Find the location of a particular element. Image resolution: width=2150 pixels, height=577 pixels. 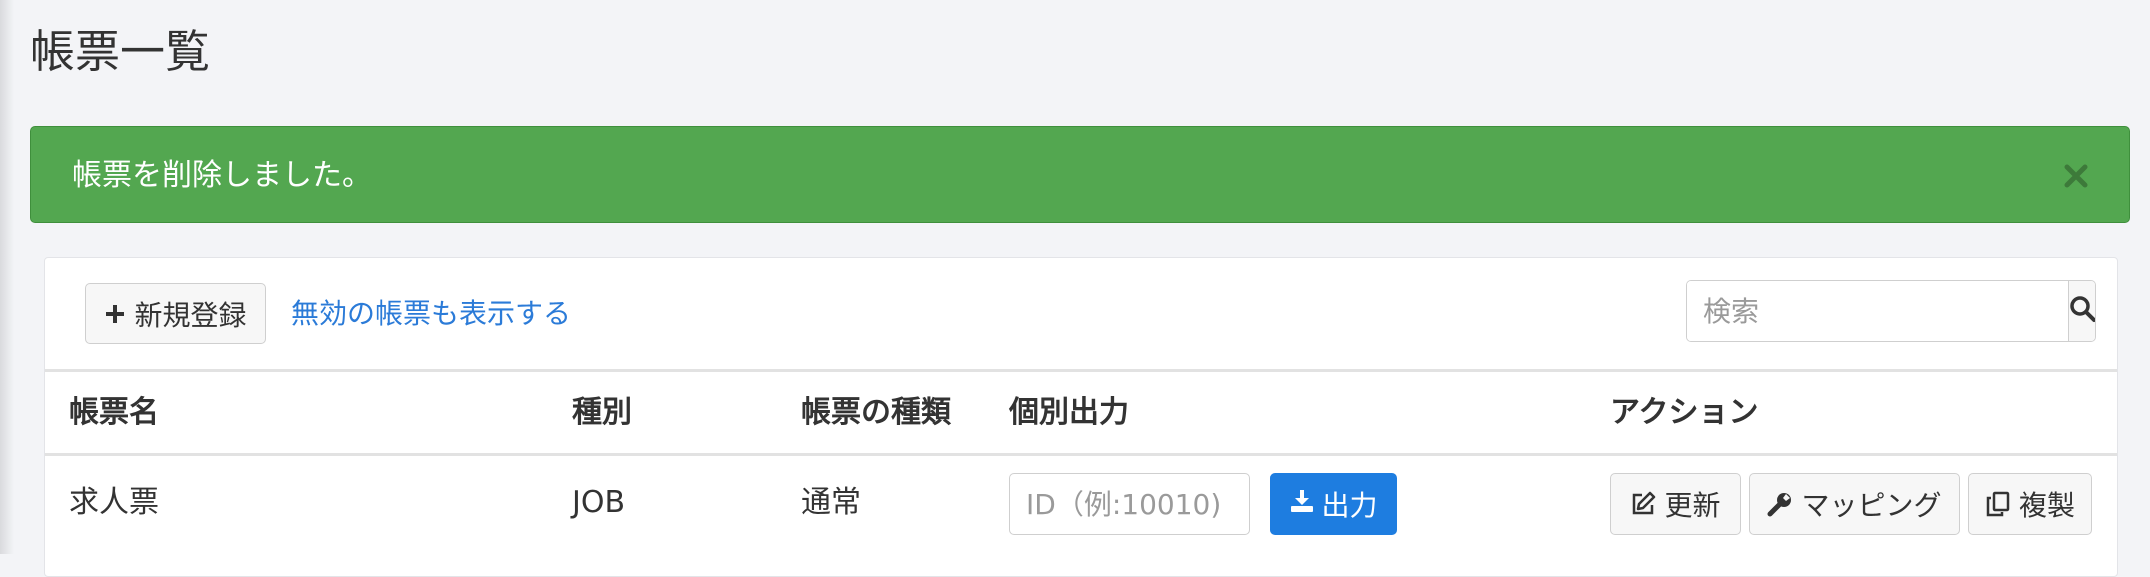

export-label: 出力 is located at coordinates (1349, 505).